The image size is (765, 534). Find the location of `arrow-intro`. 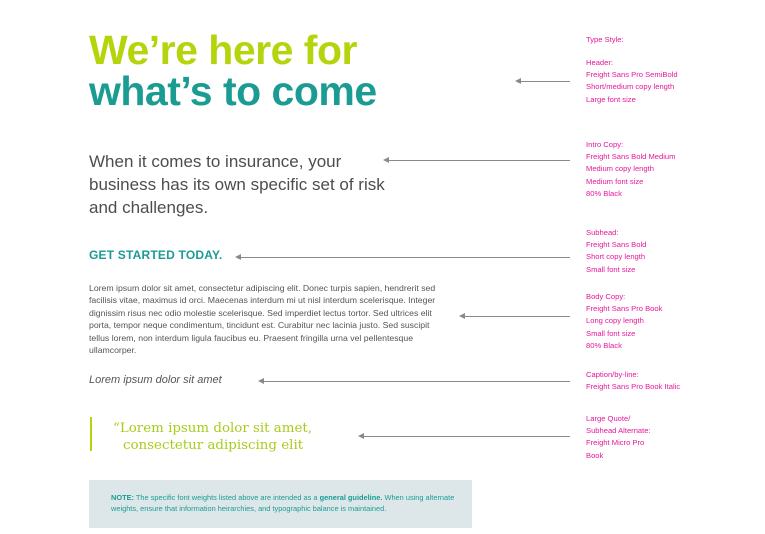

arrow-intro is located at coordinates (476, 160).